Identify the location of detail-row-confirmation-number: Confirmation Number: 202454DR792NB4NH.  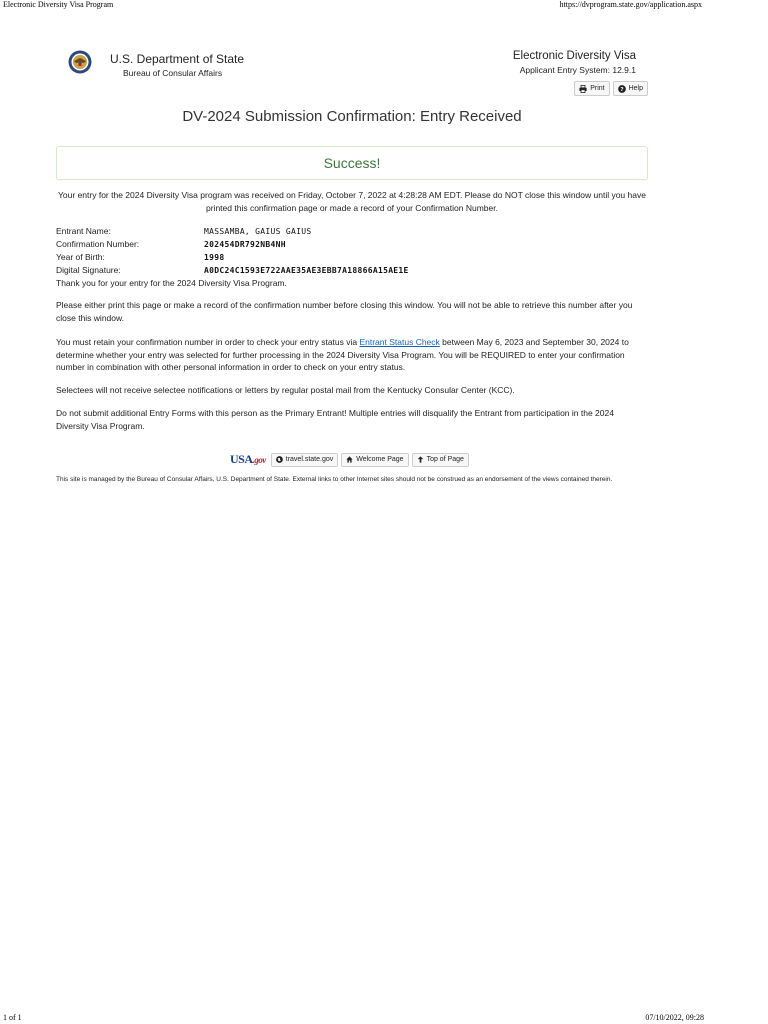
(352, 244).